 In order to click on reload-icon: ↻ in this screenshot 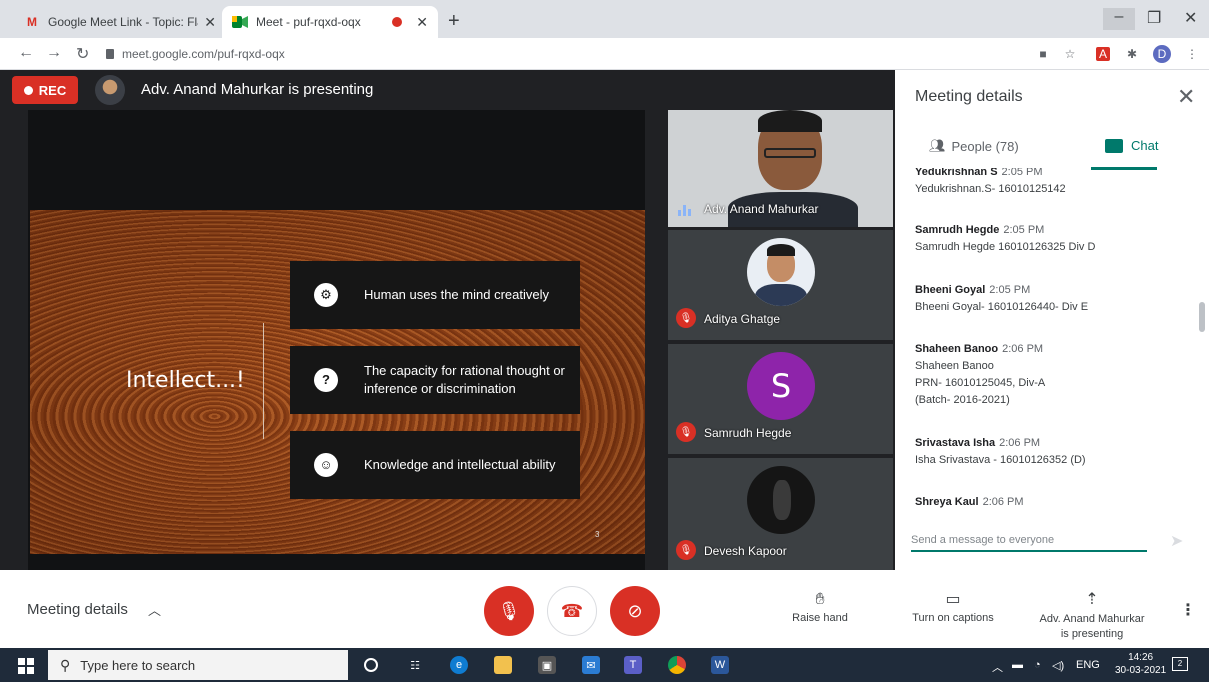, I will do `click(82, 54)`.